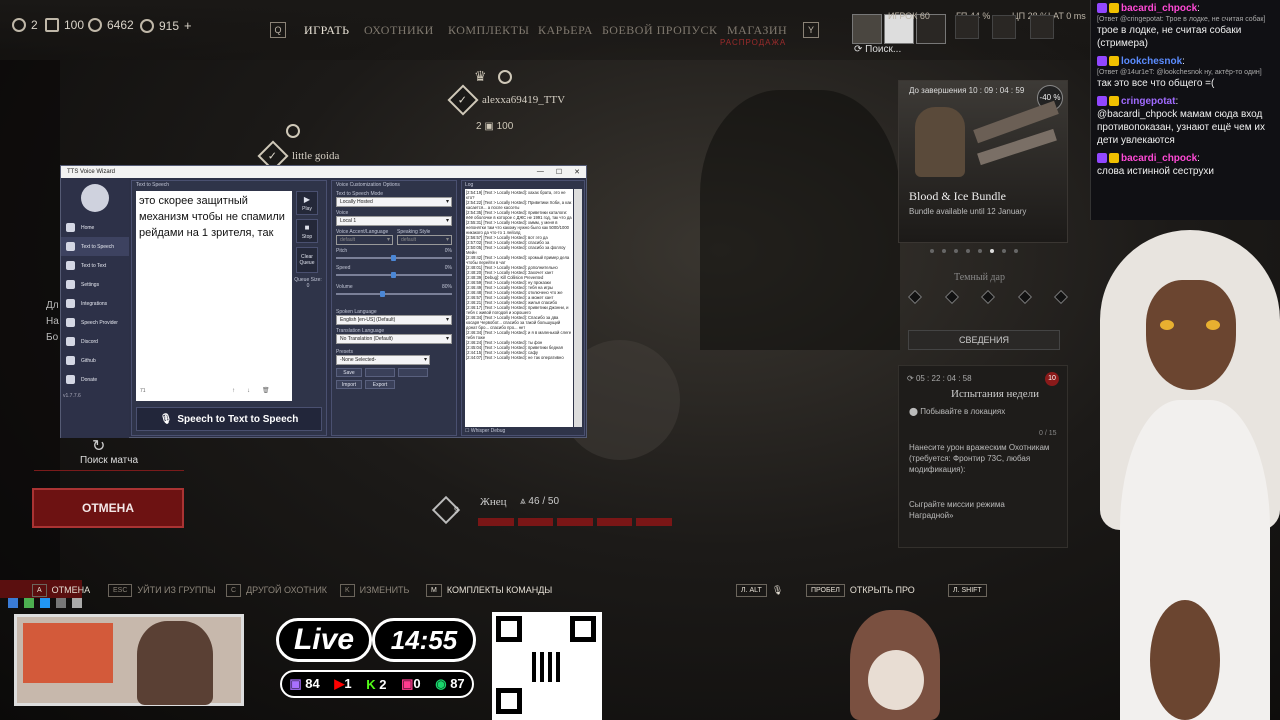  I want to click on gear-icon, so click(1004, 27).